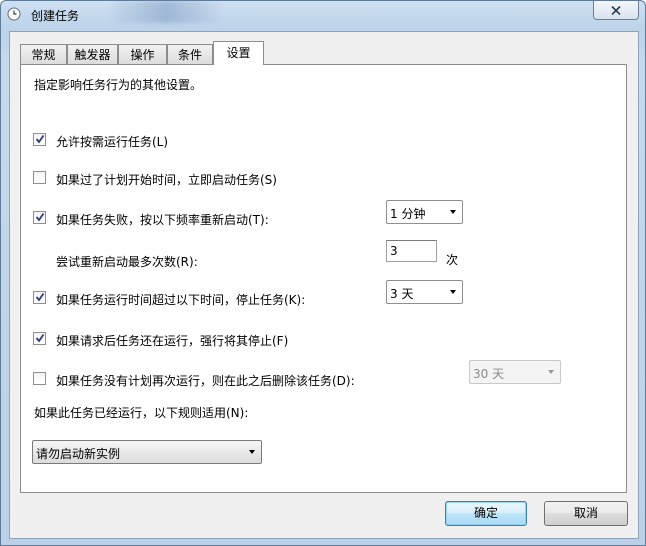 The height and width of the screenshot is (546, 646). What do you see at coordinates (43, 54) in the screenshot?
I see `tab-general: 常规` at bounding box center [43, 54].